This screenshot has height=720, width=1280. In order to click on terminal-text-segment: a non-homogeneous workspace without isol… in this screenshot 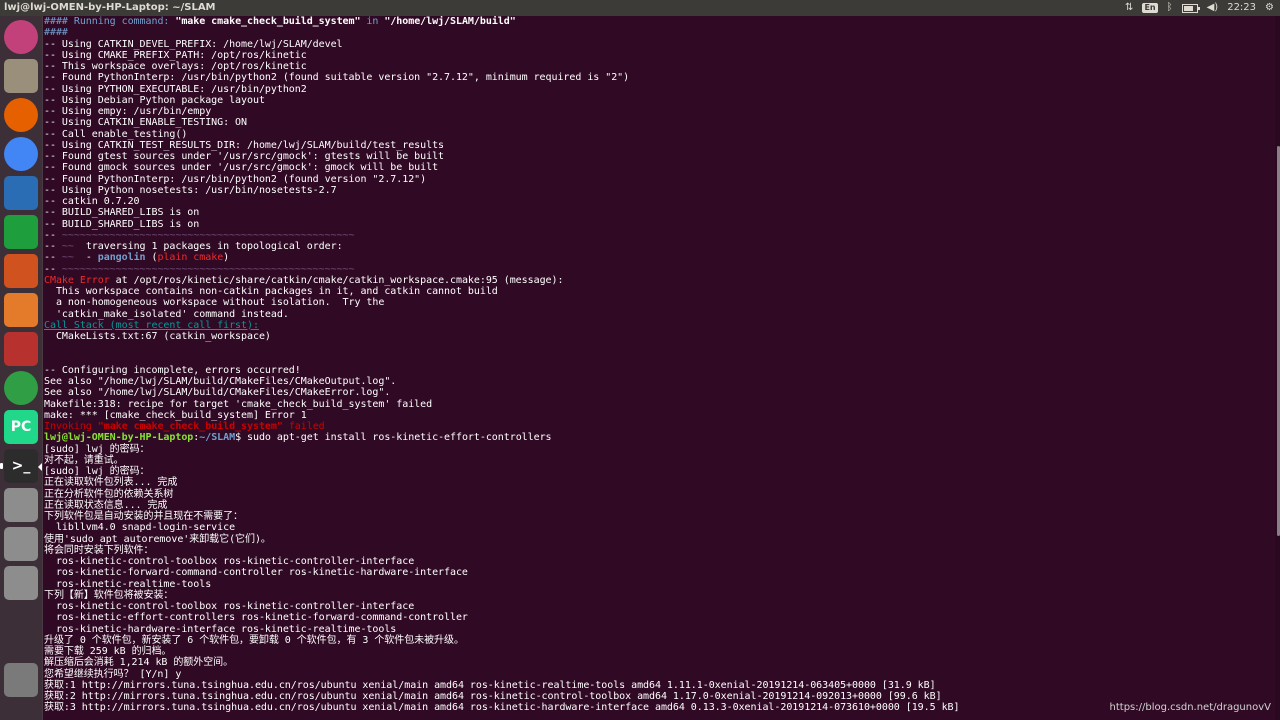, I will do `click(214, 303)`.